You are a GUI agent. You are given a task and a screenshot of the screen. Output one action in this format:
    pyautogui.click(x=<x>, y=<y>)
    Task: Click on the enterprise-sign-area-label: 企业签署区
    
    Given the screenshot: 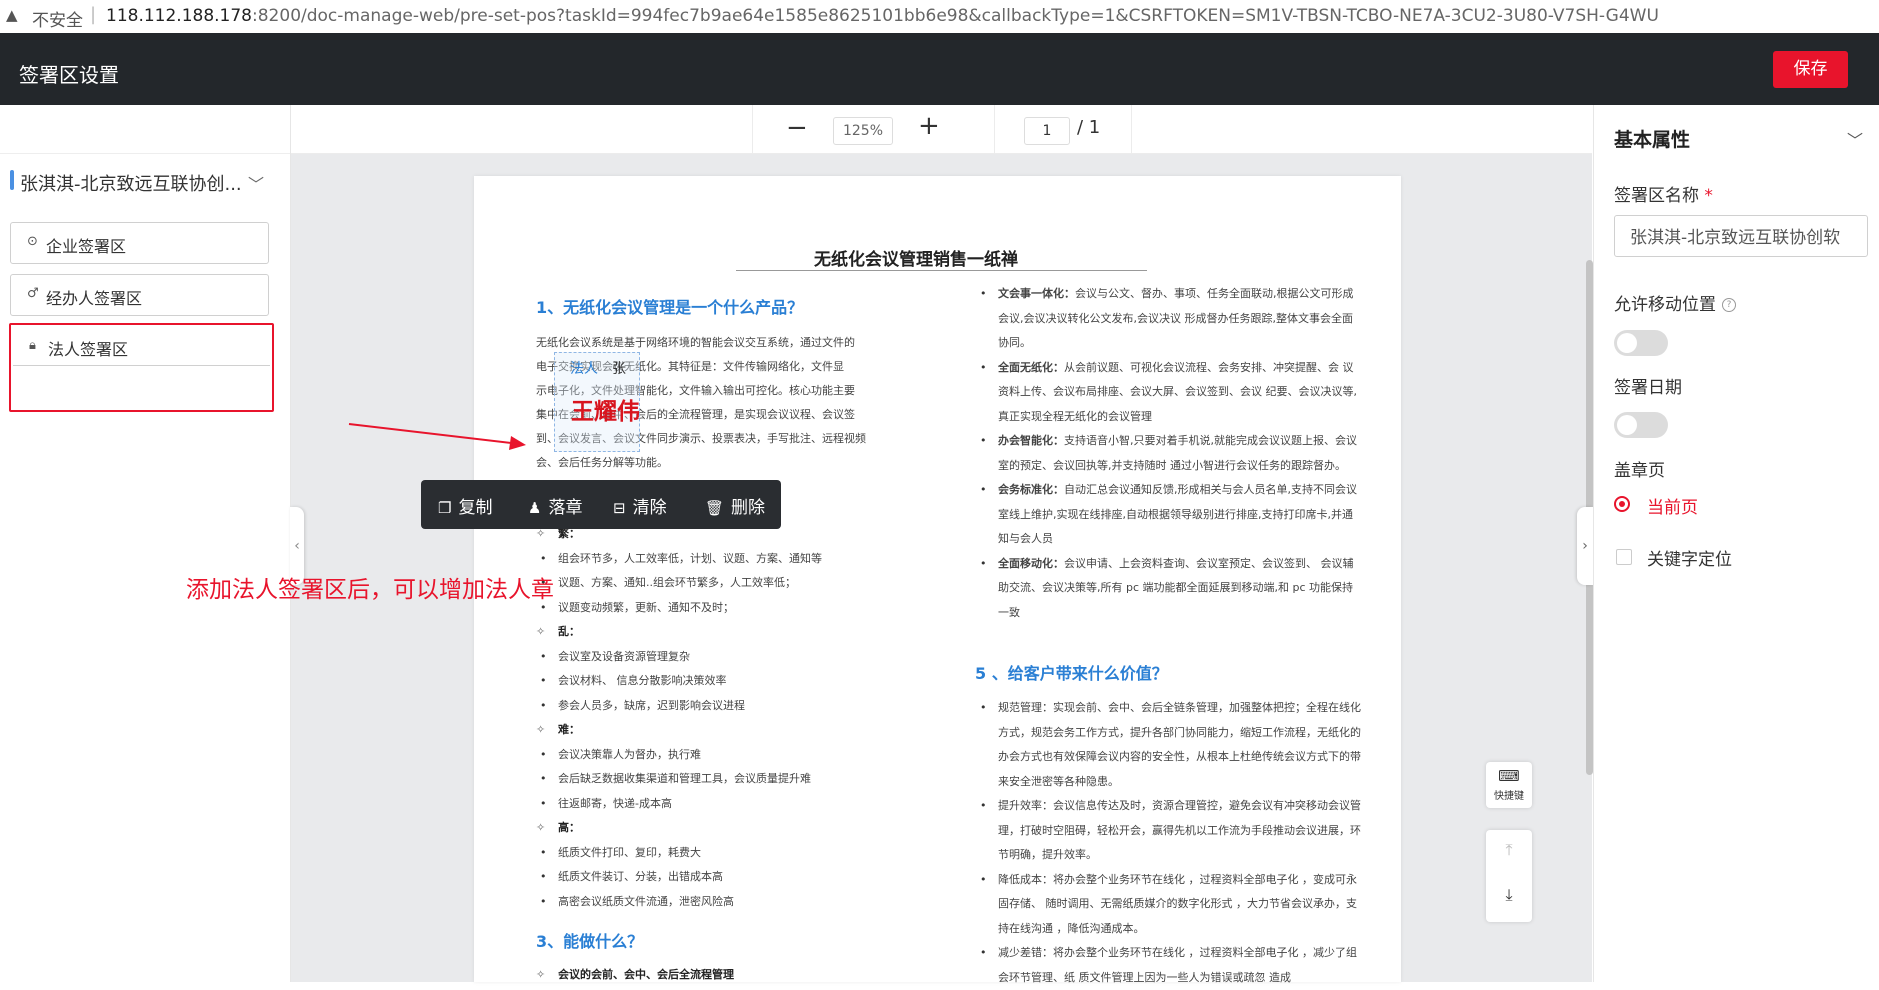 What is the action you would take?
    pyautogui.click(x=86, y=246)
    